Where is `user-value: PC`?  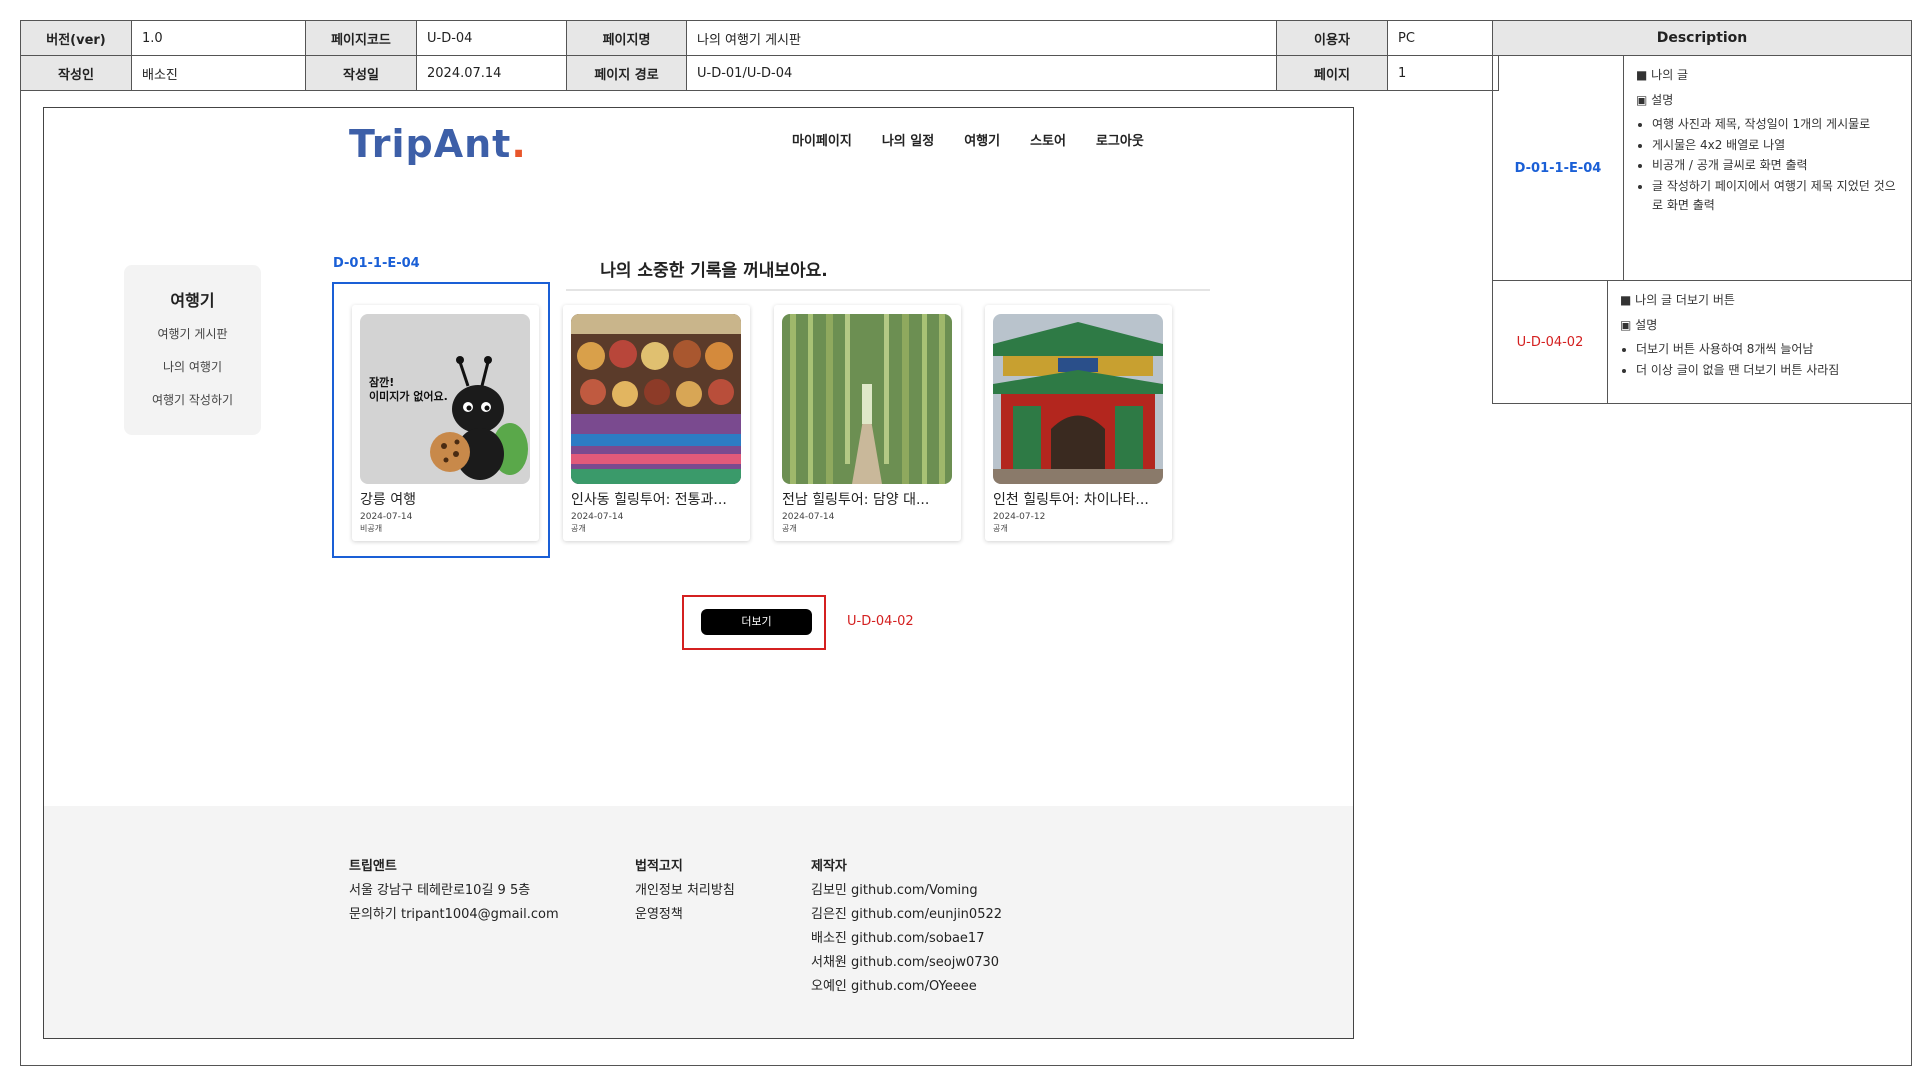
user-value: PC is located at coordinates (1443, 38).